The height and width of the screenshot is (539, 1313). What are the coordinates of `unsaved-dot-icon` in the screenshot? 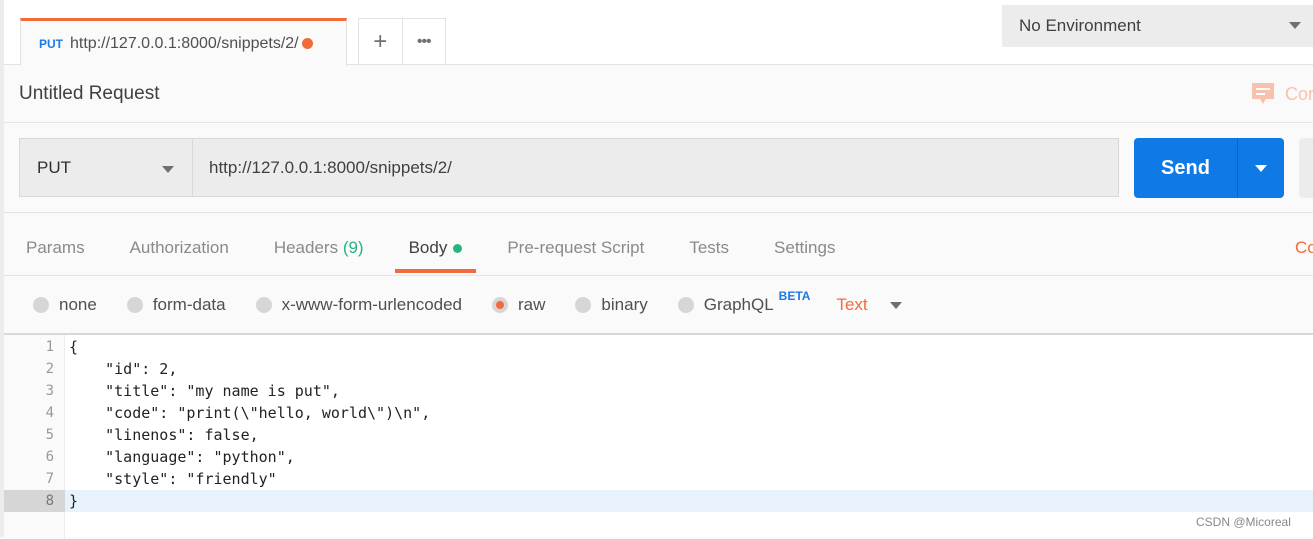 It's located at (307, 43).